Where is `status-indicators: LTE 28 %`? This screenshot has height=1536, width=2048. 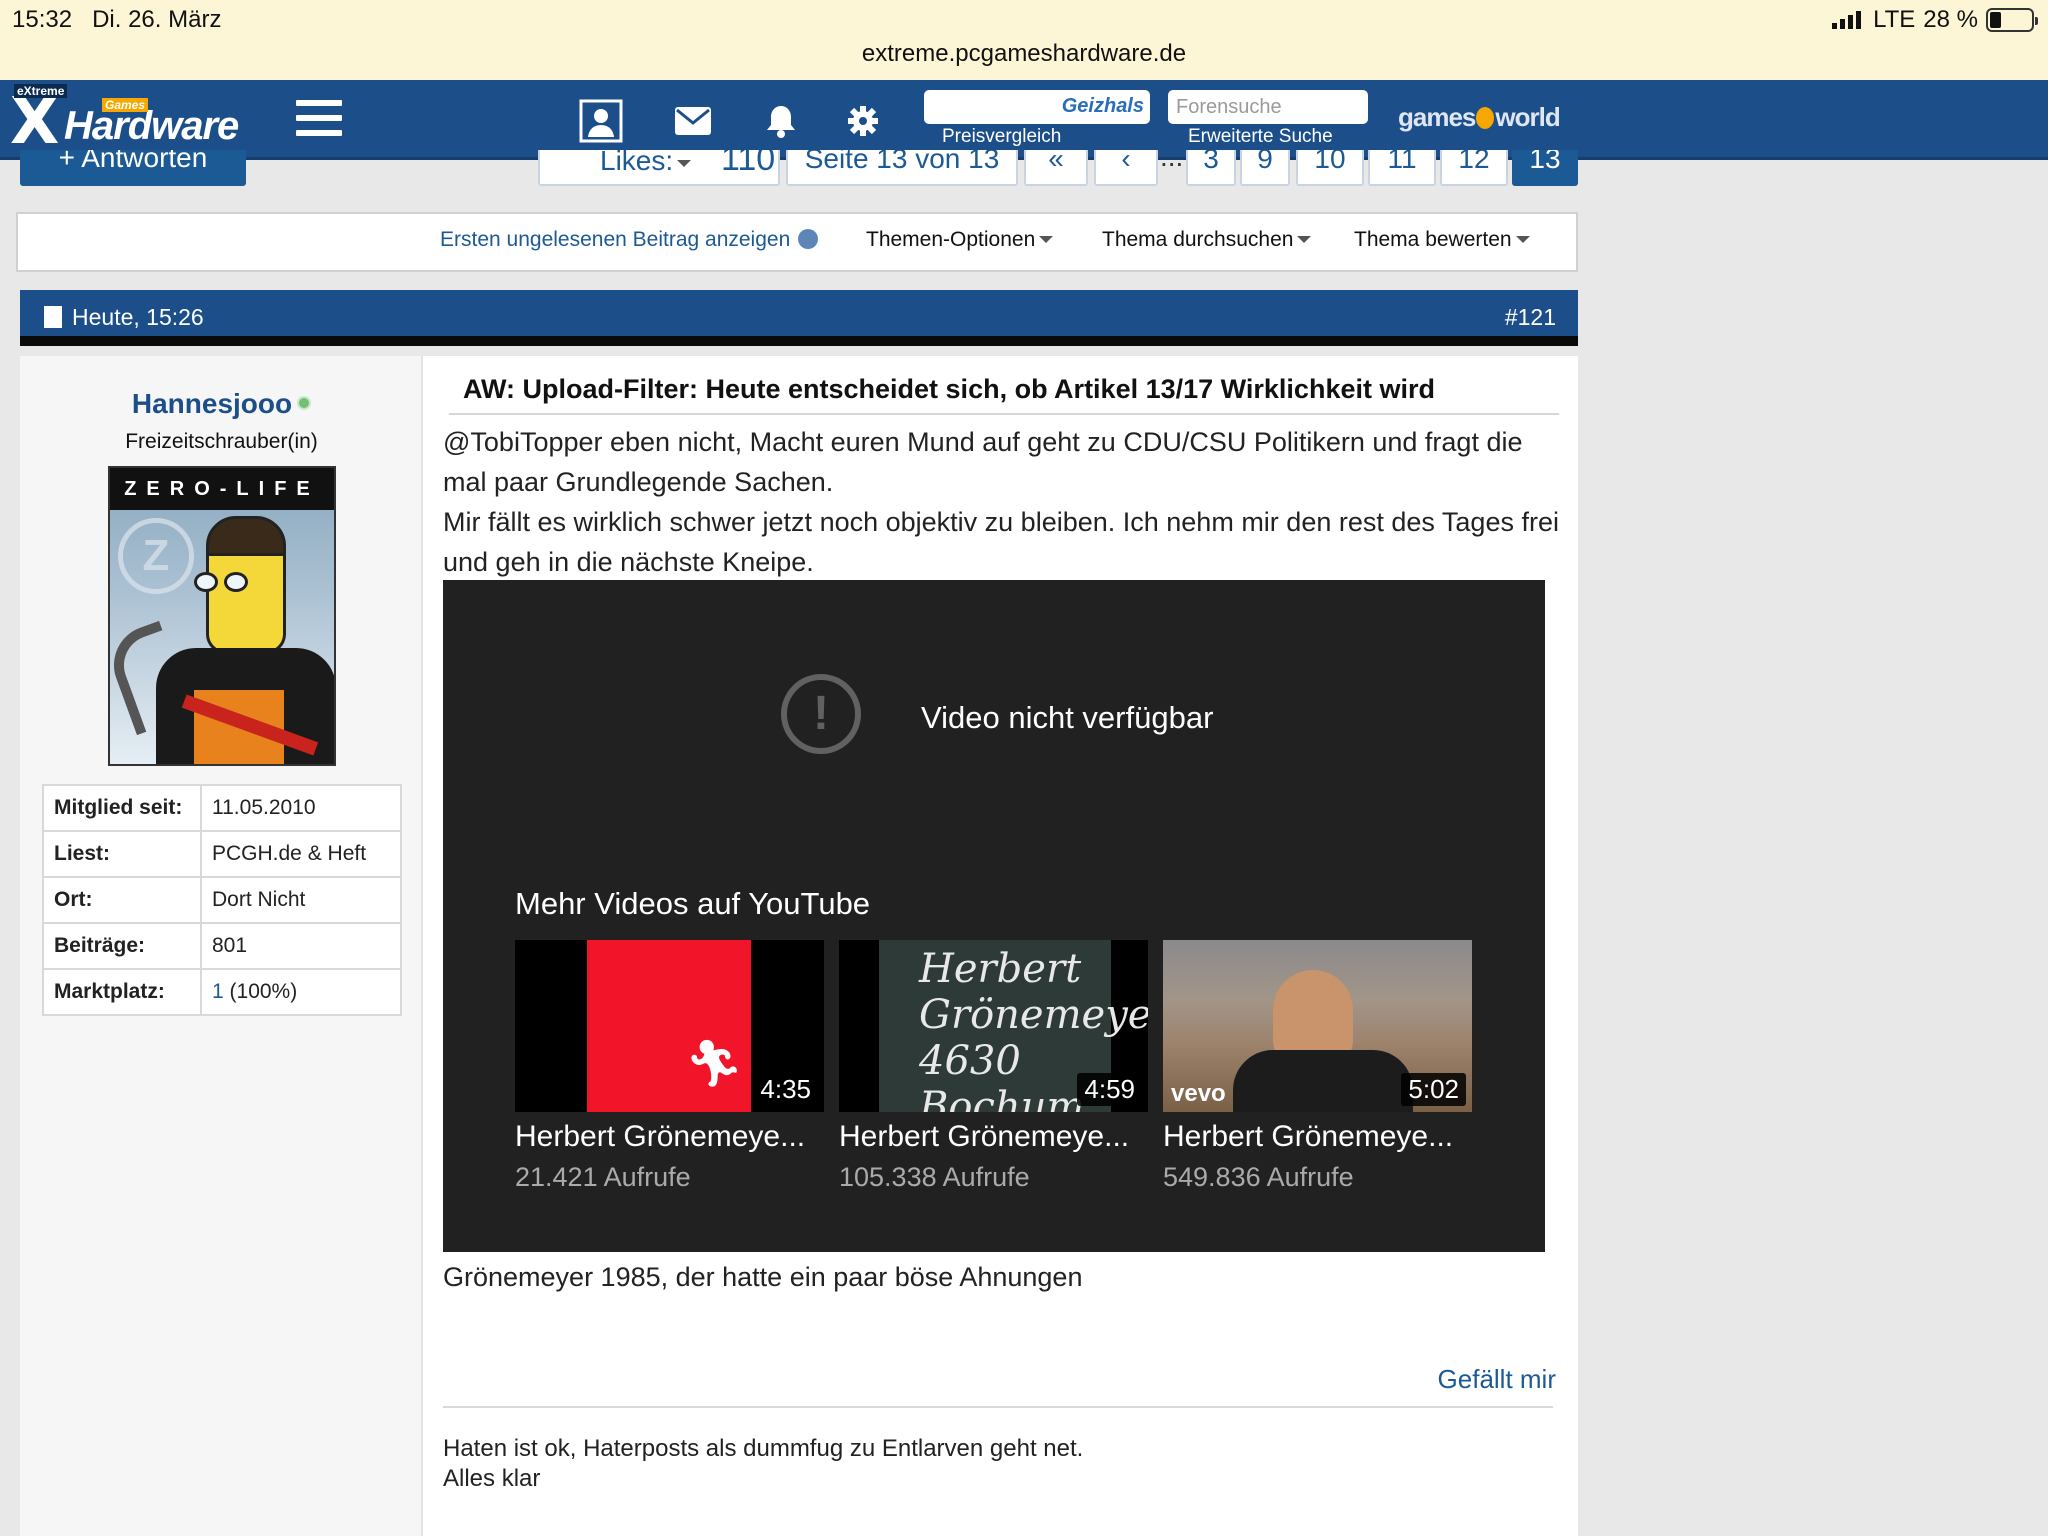
status-indicators: LTE 28 % is located at coordinates (1935, 20).